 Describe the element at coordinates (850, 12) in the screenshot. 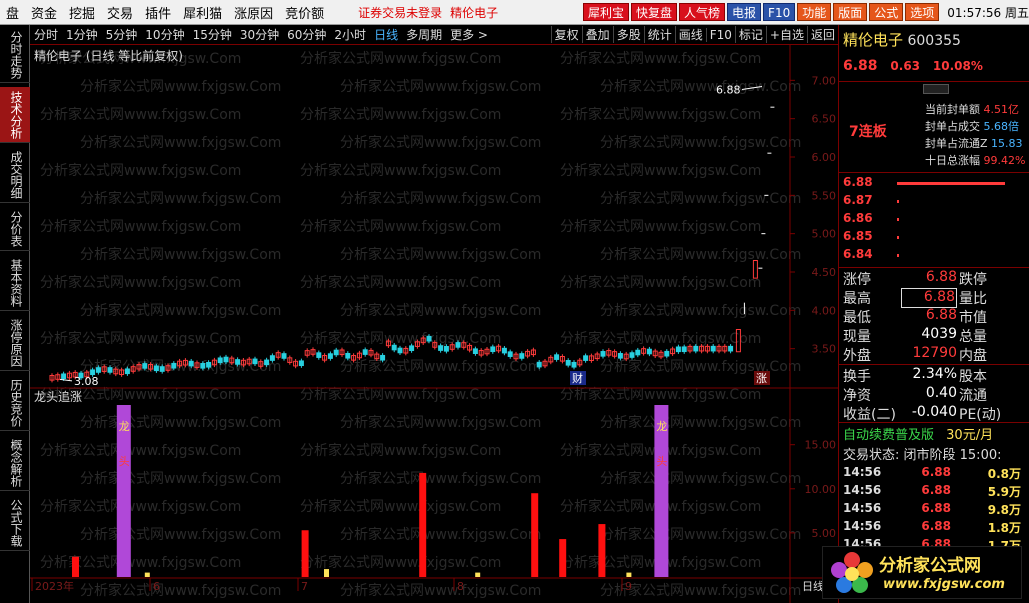

I see `toolbar-button-banmian: 版面` at that location.